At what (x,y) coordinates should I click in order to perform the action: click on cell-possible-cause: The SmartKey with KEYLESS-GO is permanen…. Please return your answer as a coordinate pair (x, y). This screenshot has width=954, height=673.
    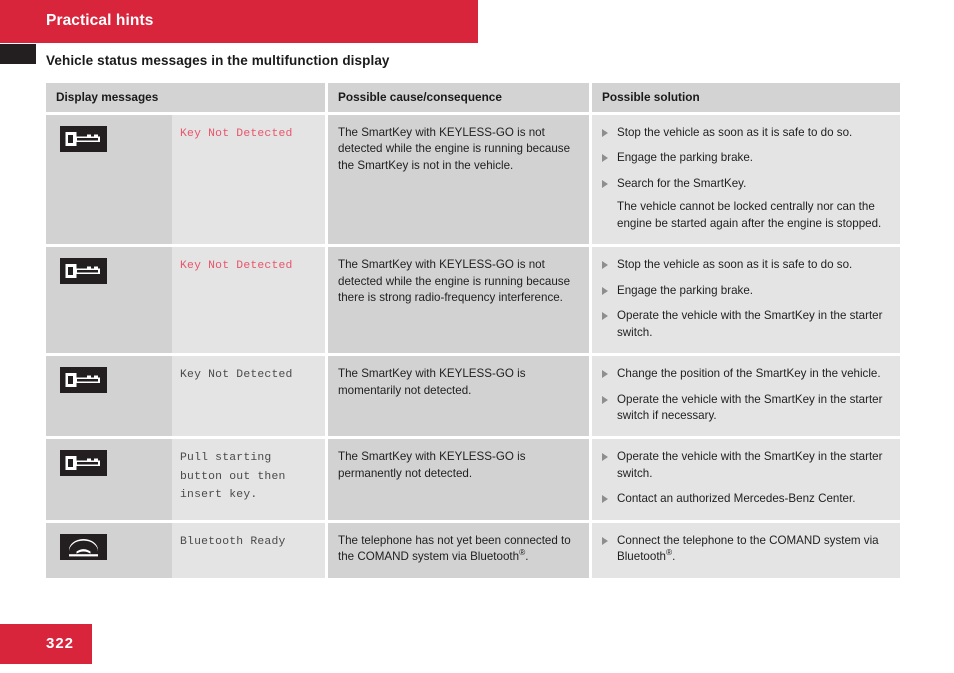
    Looking at the image, I should click on (460, 481).